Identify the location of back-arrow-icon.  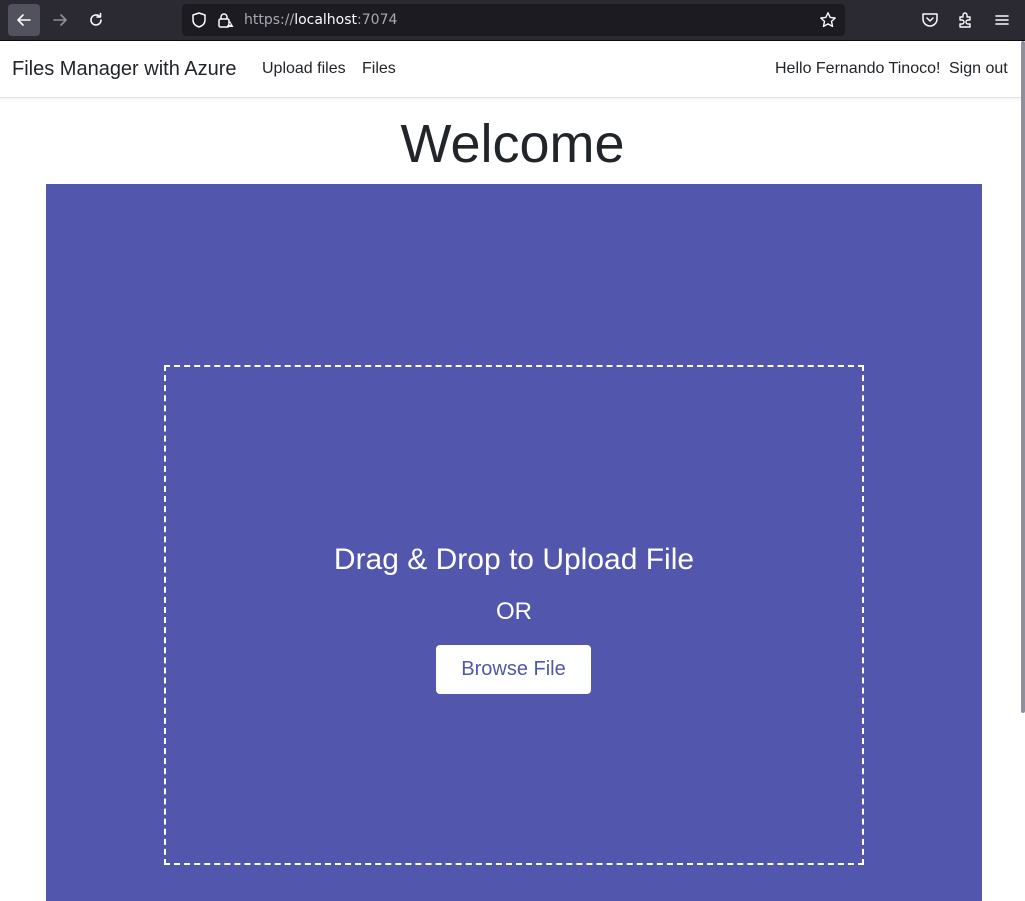
(24, 20).